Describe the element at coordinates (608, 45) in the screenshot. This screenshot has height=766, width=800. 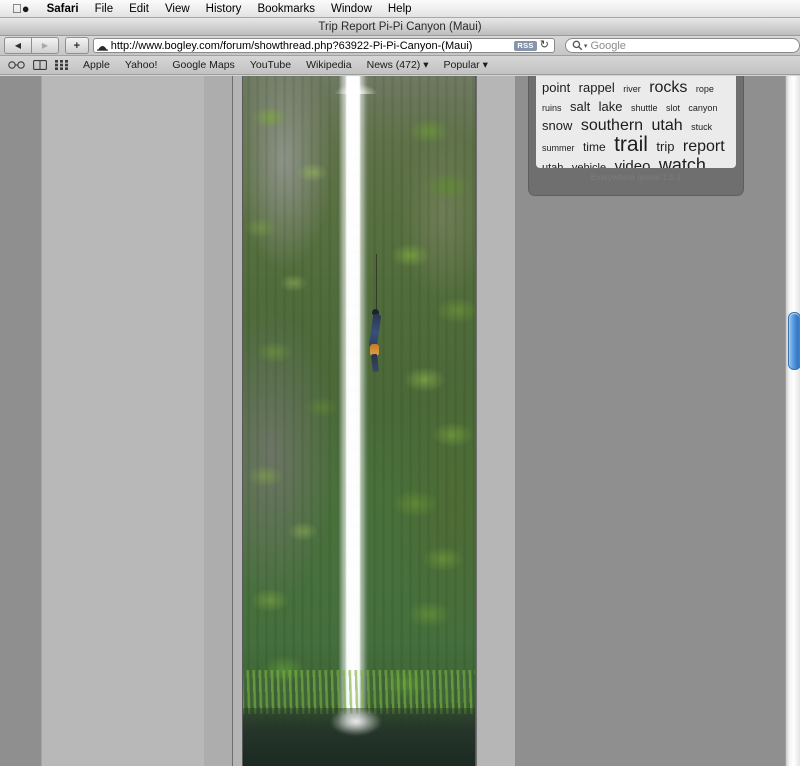
I see `search-placeholder: Google` at that location.